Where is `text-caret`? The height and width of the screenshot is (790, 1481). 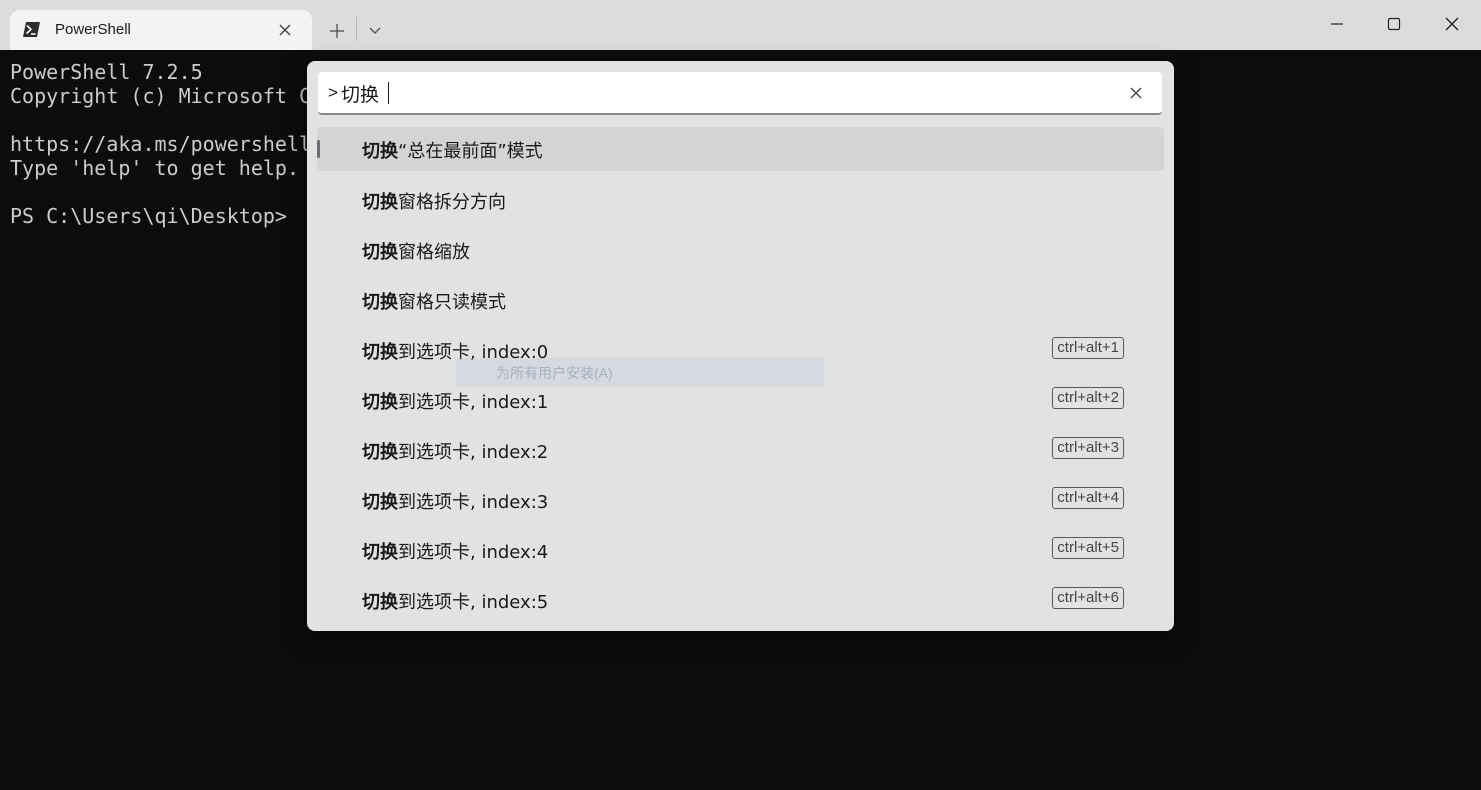 text-caret is located at coordinates (388, 93).